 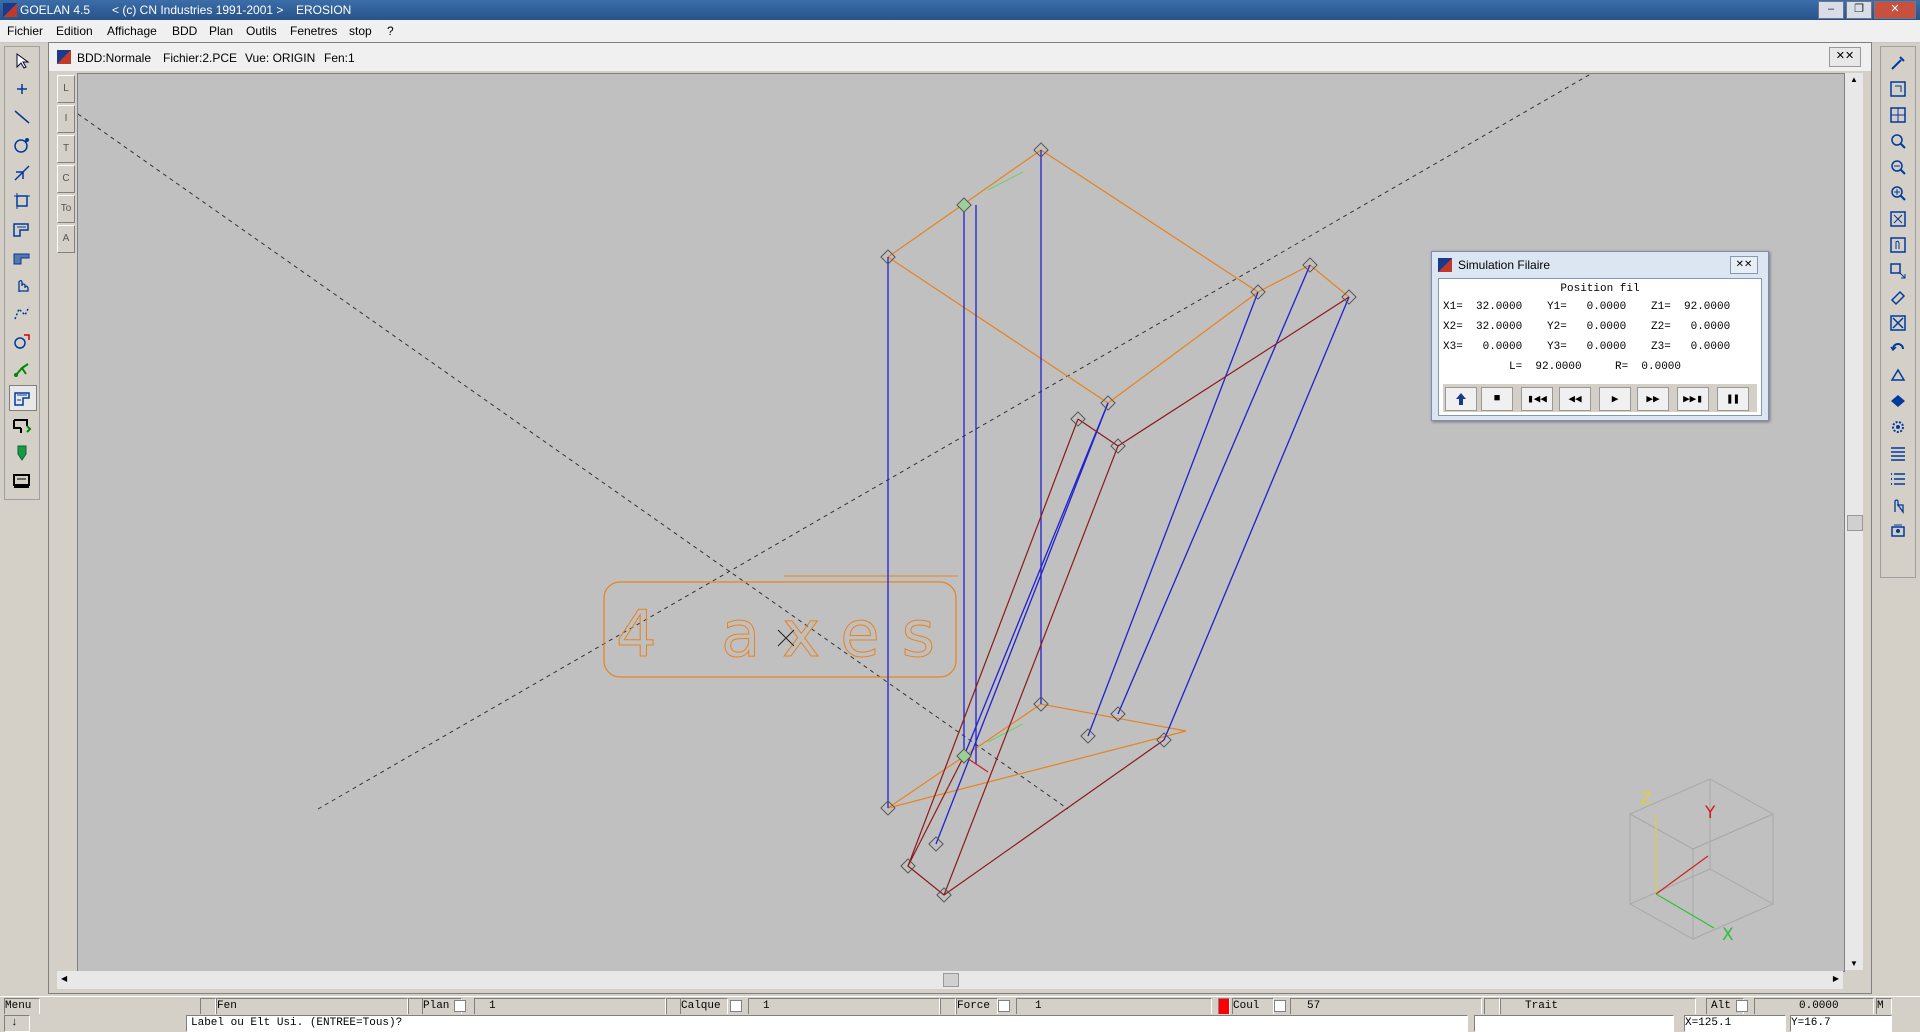 I want to click on tool-green-icon, so click(x=22, y=453).